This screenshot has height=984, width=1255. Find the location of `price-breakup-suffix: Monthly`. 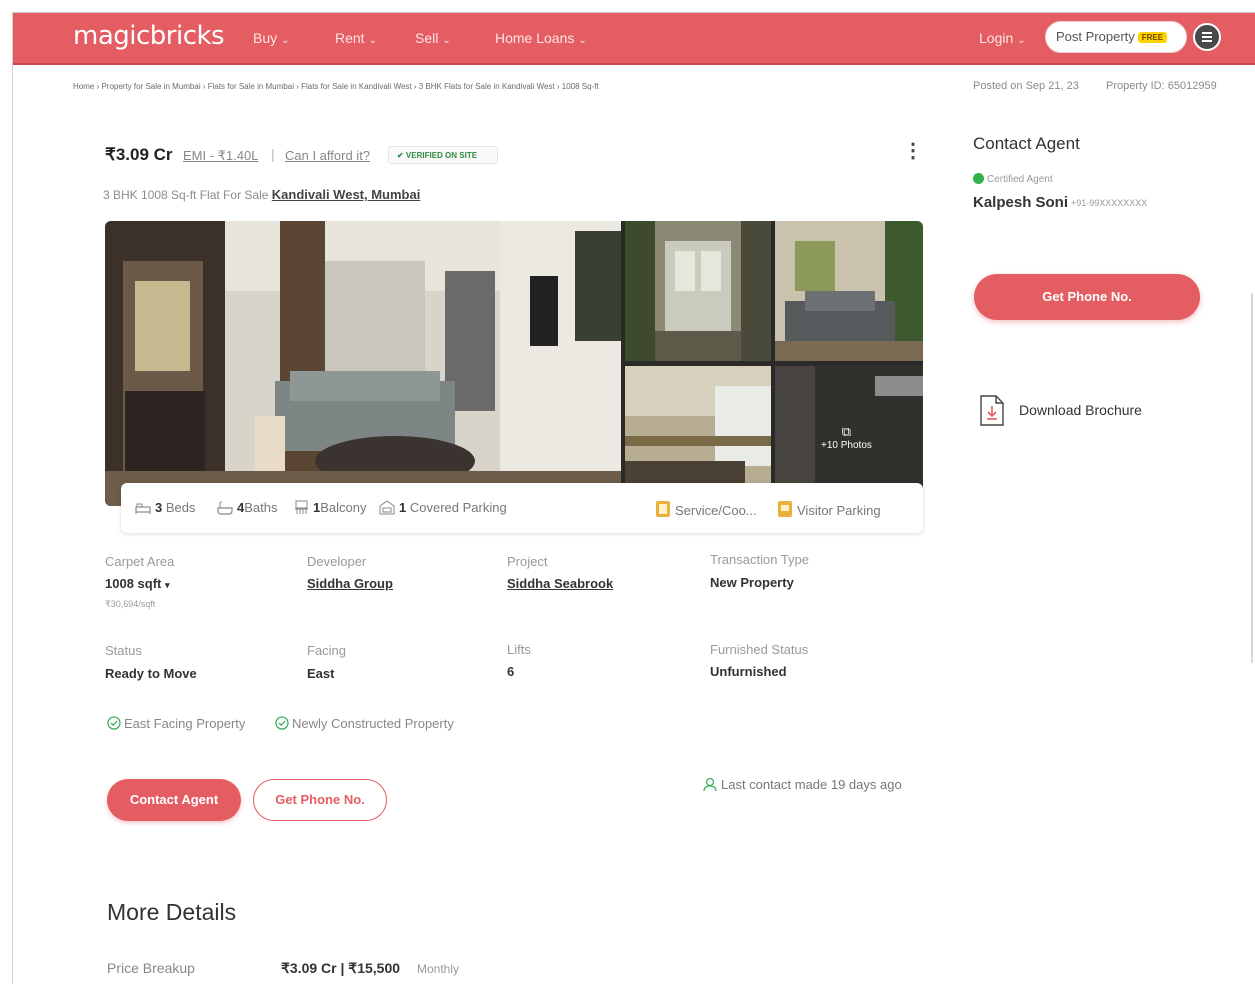

price-breakup-suffix: Monthly is located at coordinates (438, 969).